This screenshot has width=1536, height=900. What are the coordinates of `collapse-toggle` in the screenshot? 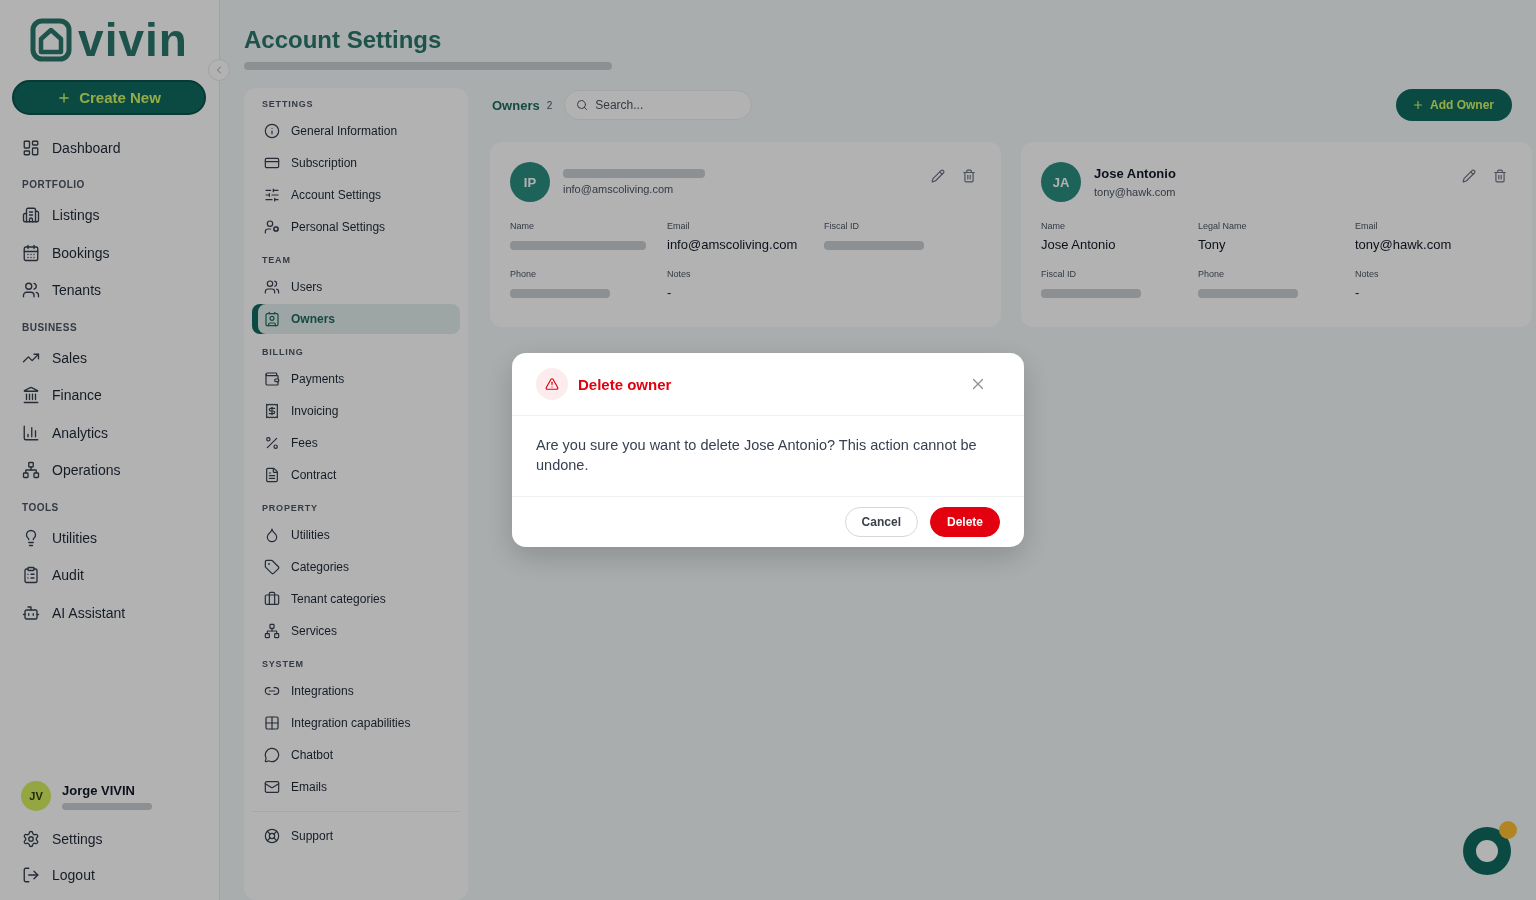 It's located at (219, 70).